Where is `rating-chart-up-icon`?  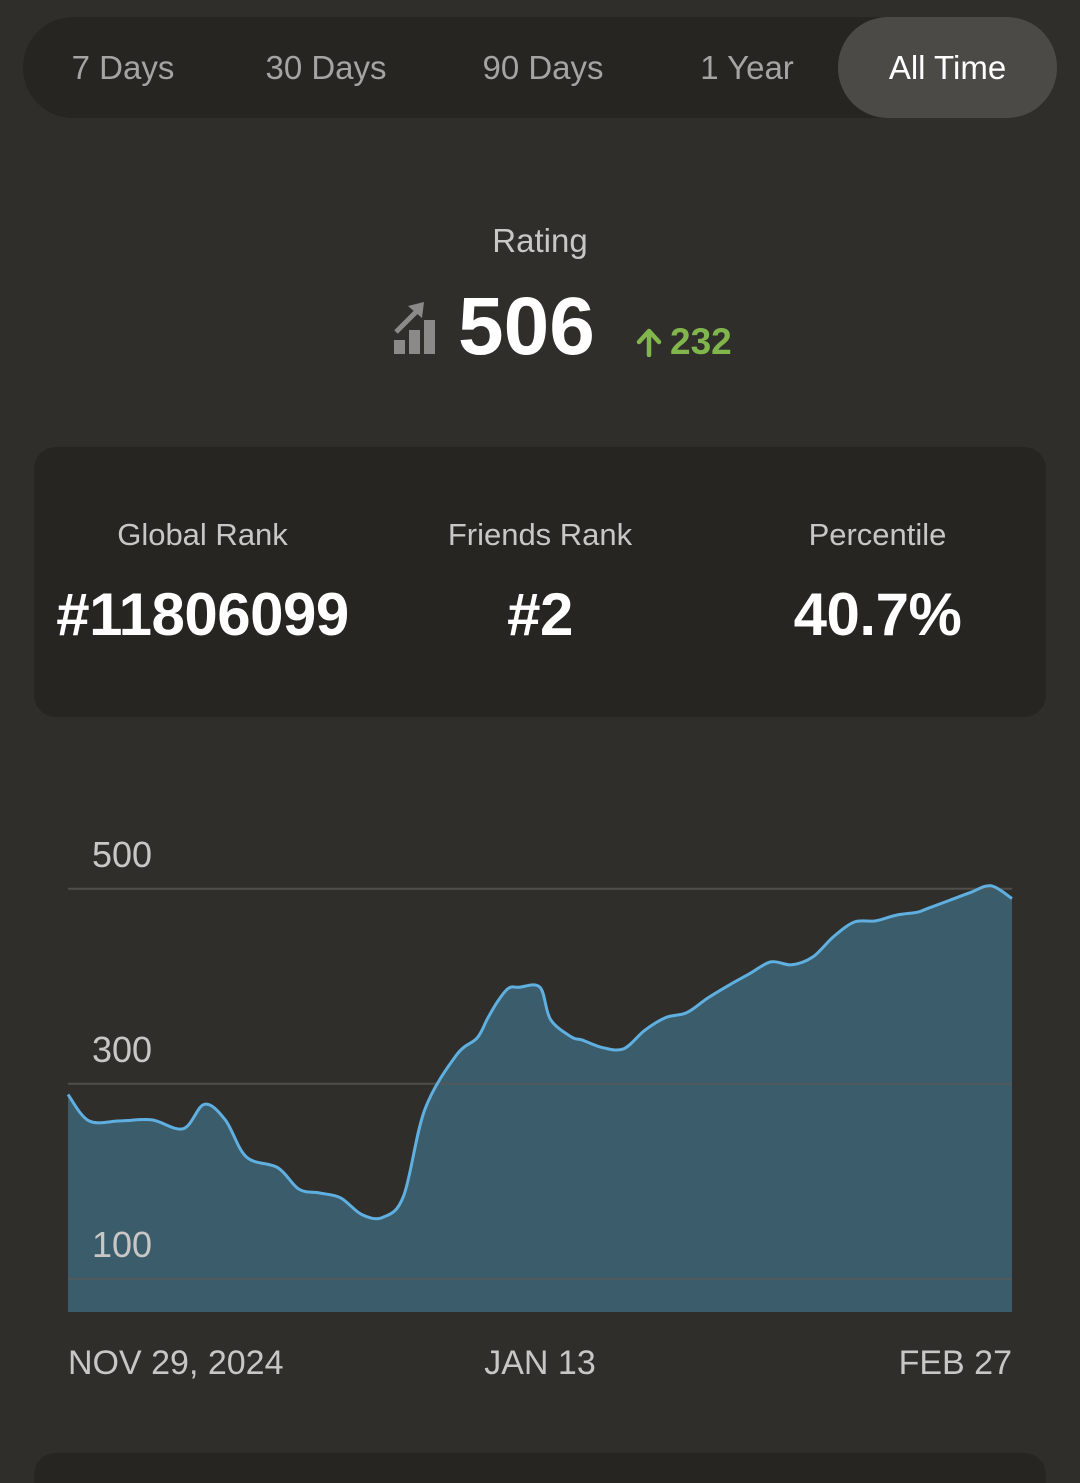 rating-chart-up-icon is located at coordinates (414, 328).